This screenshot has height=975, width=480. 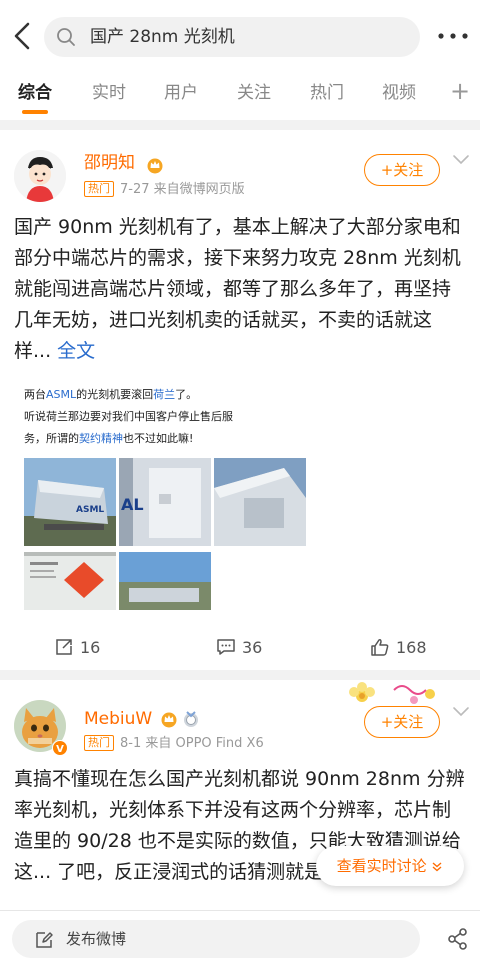 I want to click on comment-icon, so click(x=226, y=647).